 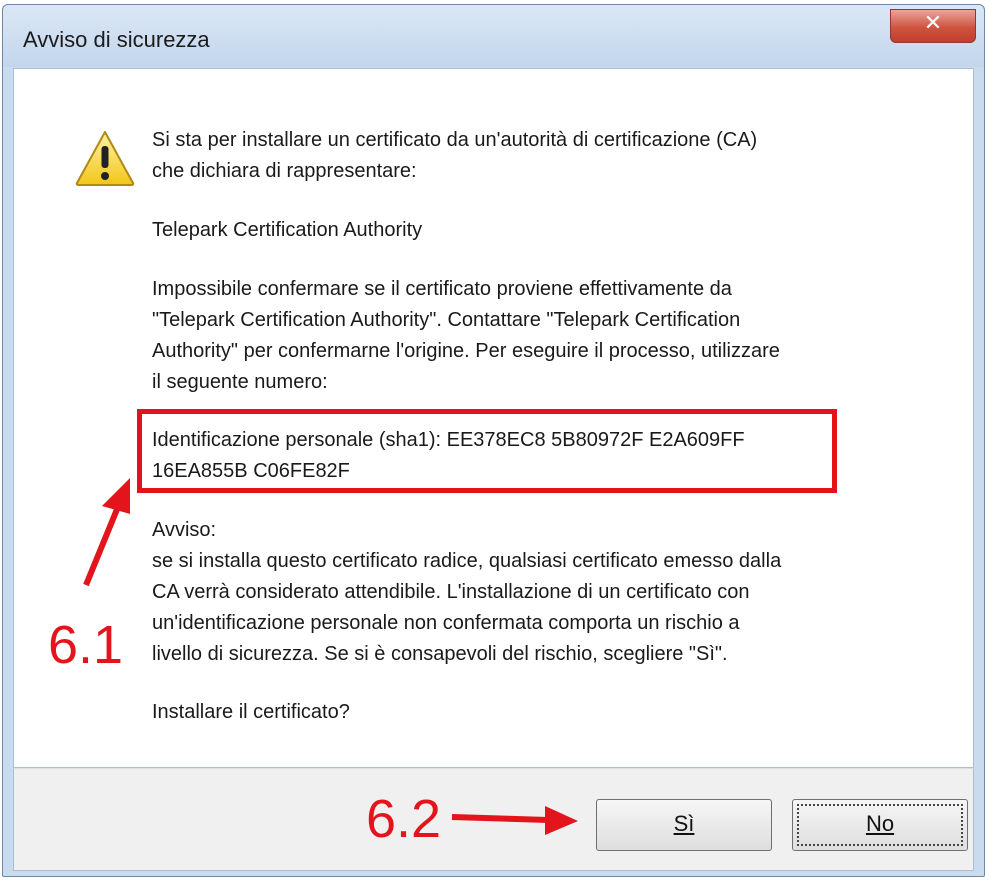 I want to click on annotation-6-2: 6.2, so click(x=404, y=819).